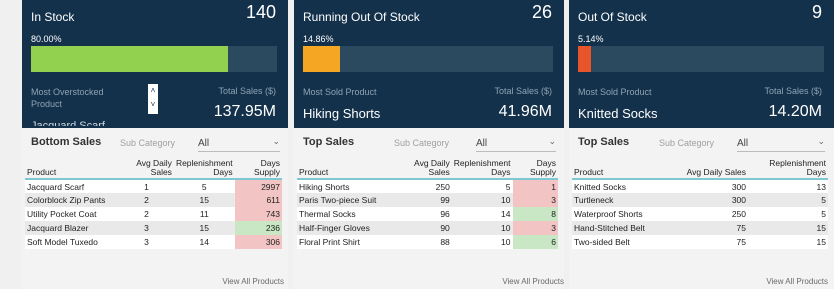 This screenshot has height=289, width=834. I want to click on section-title: Top Sales, so click(329, 142).